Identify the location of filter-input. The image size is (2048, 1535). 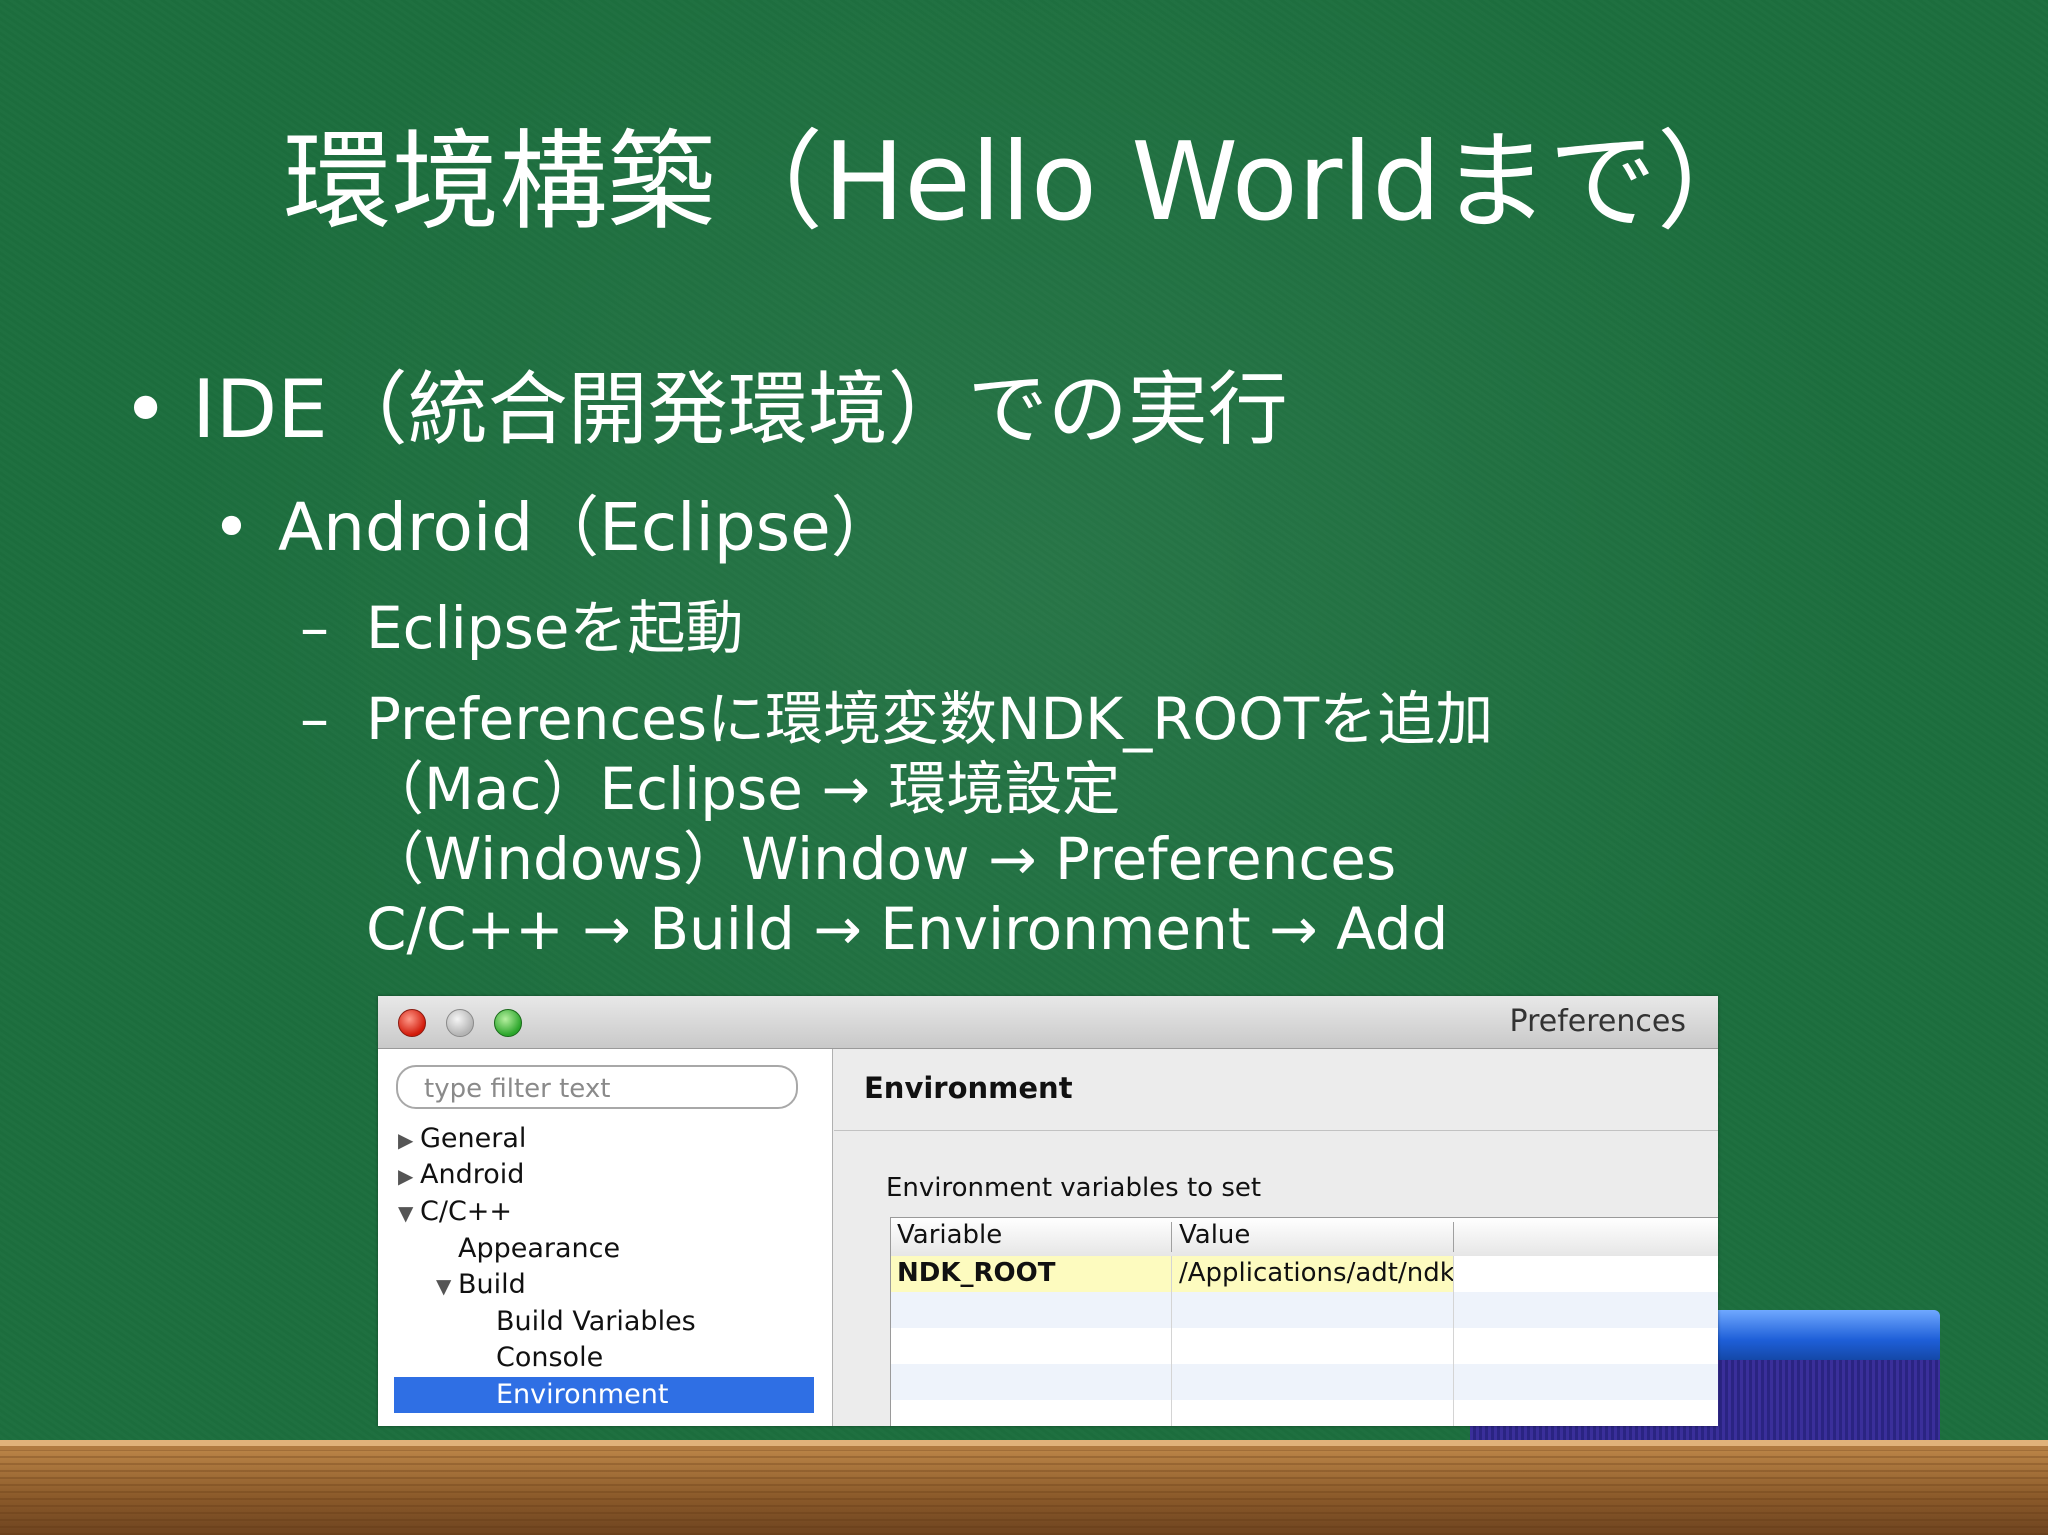
(604, 1089).